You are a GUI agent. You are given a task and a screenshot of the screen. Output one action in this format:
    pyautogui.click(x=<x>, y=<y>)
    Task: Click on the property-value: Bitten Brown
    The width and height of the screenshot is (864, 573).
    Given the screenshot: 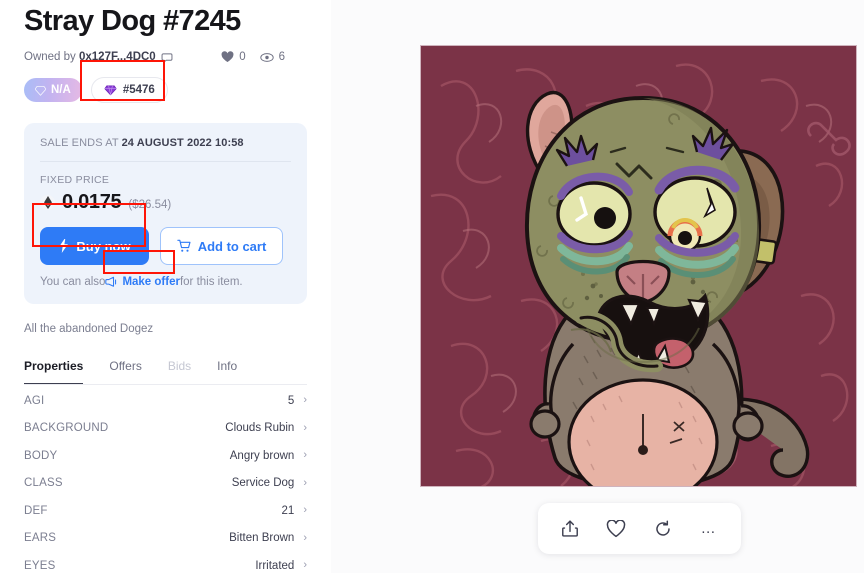 What is the action you would take?
    pyautogui.click(x=262, y=538)
    